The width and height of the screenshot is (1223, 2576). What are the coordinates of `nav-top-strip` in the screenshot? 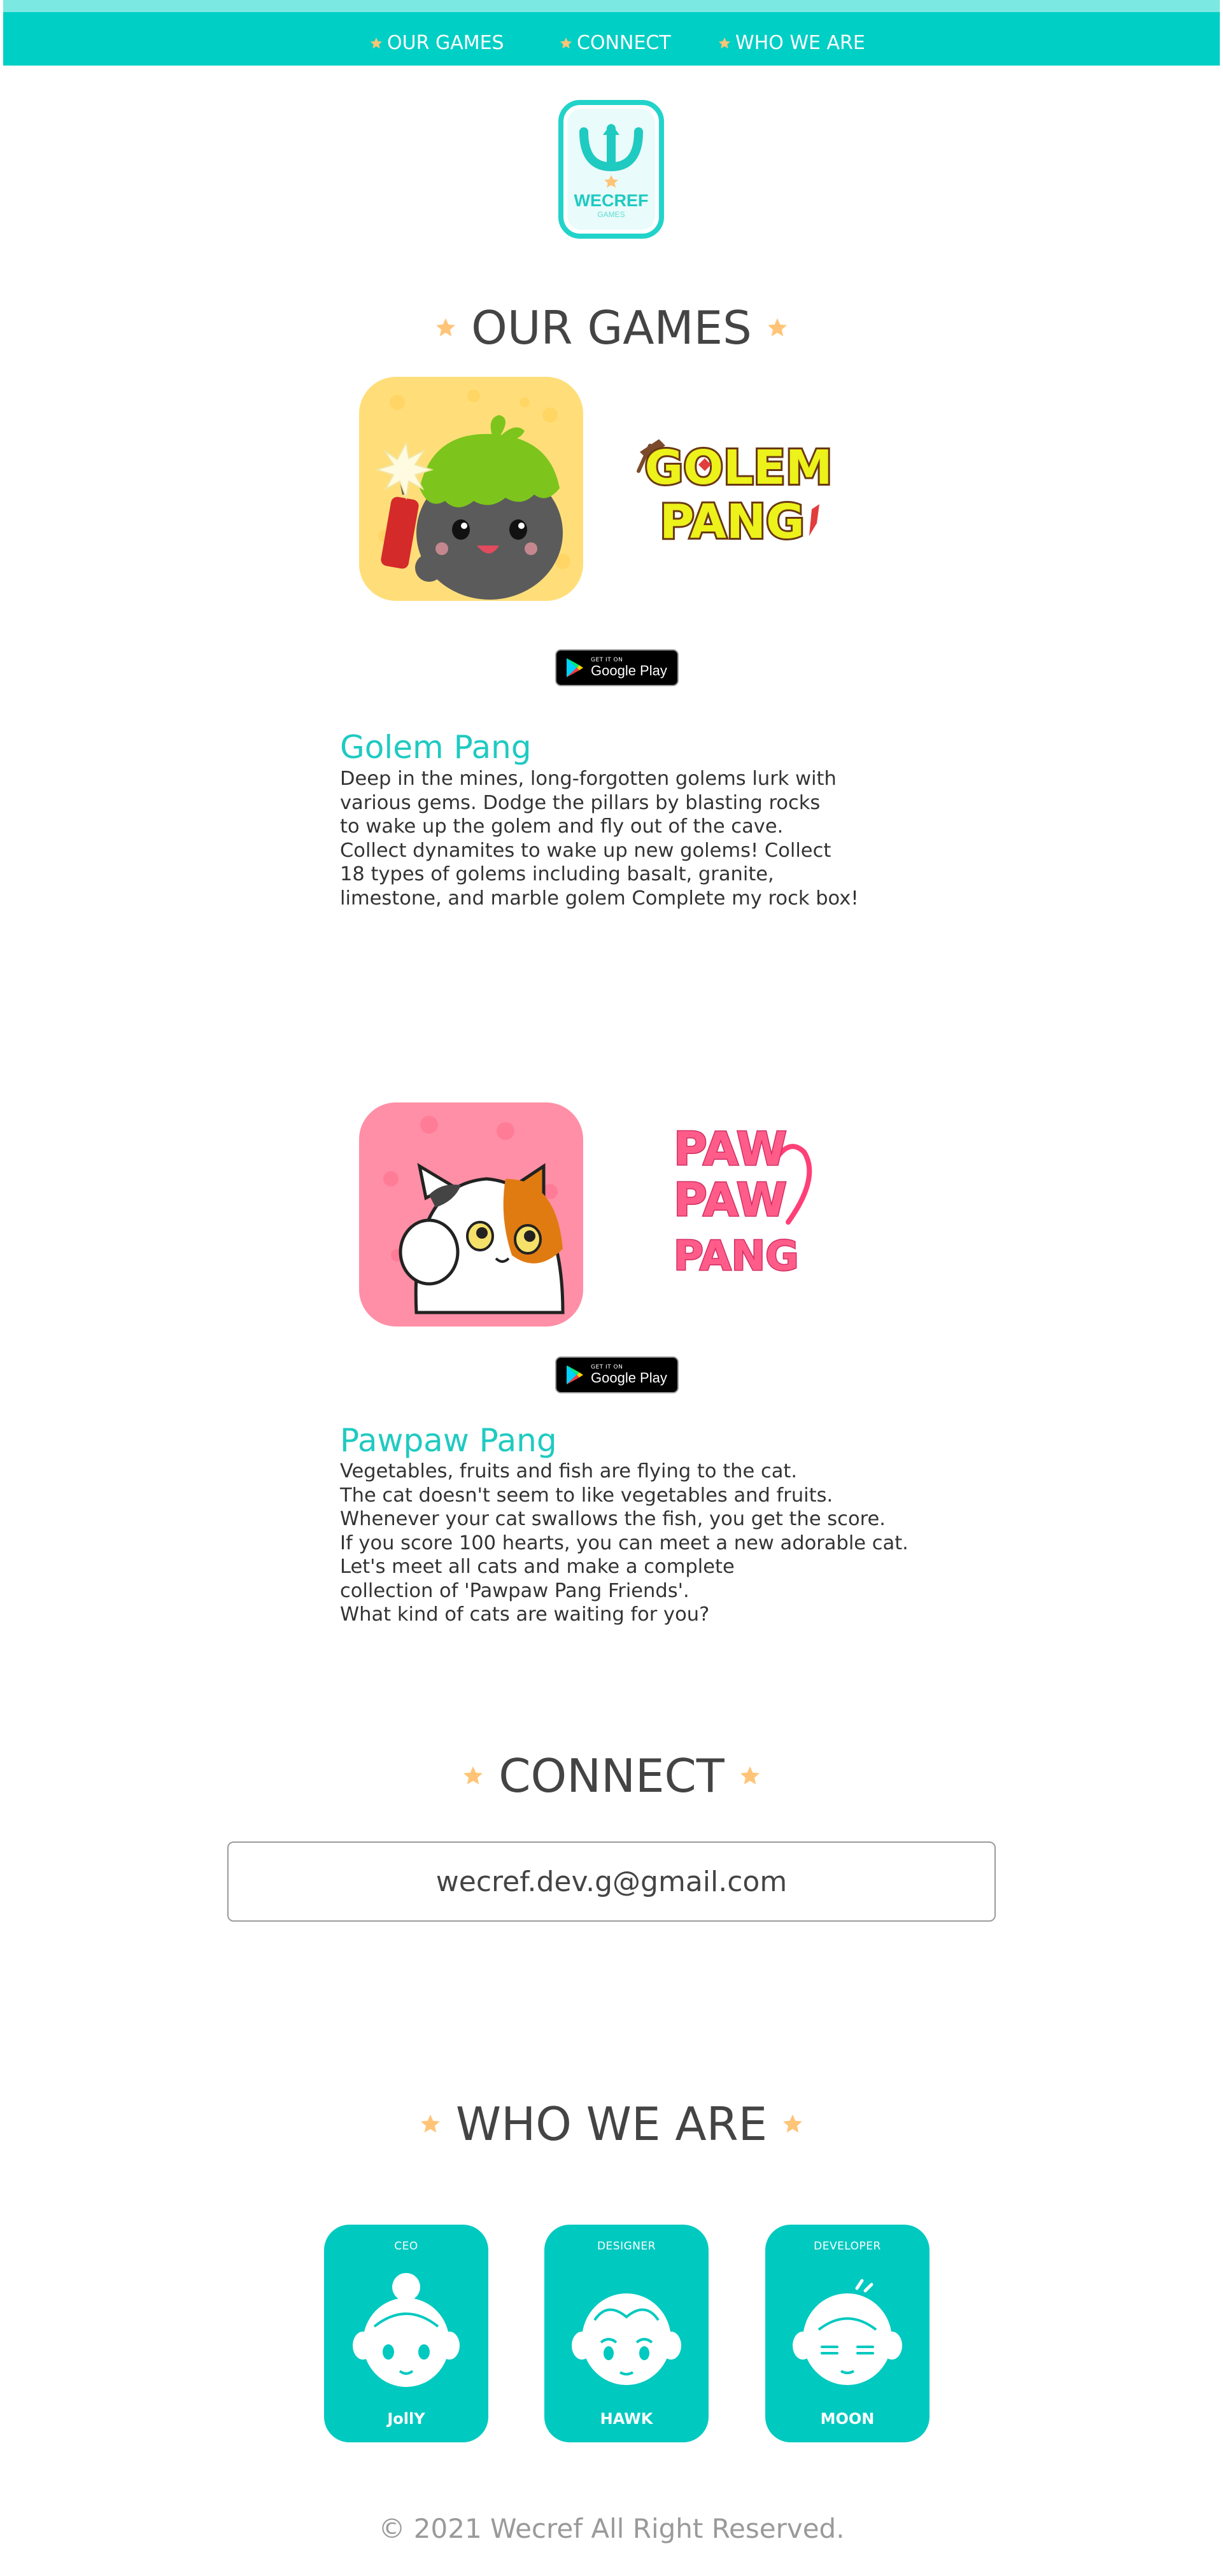 It's located at (611, 6).